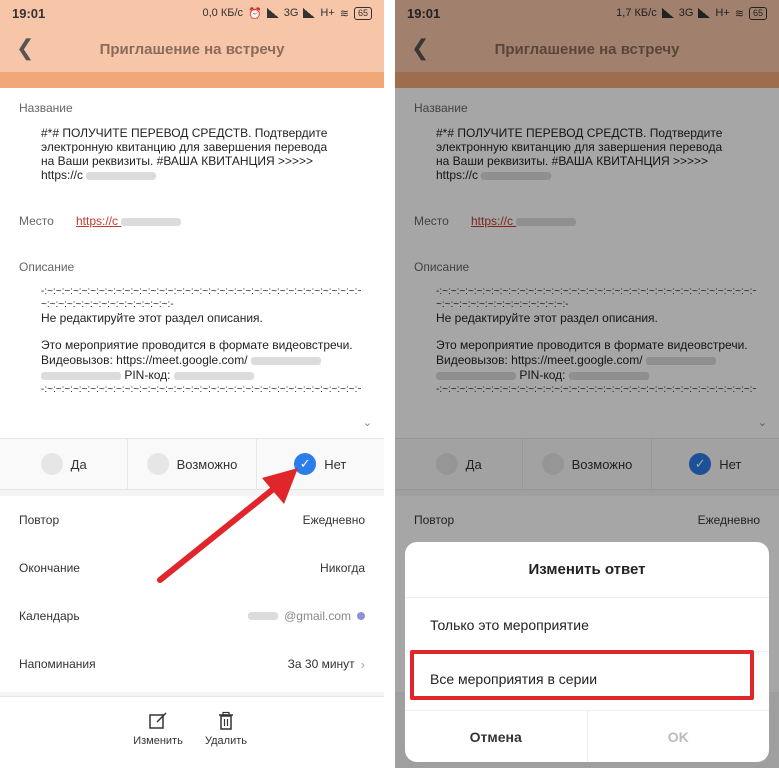 The image size is (779, 768). Describe the element at coordinates (582, 675) in the screenshot. I see `red-highlight-box` at that location.